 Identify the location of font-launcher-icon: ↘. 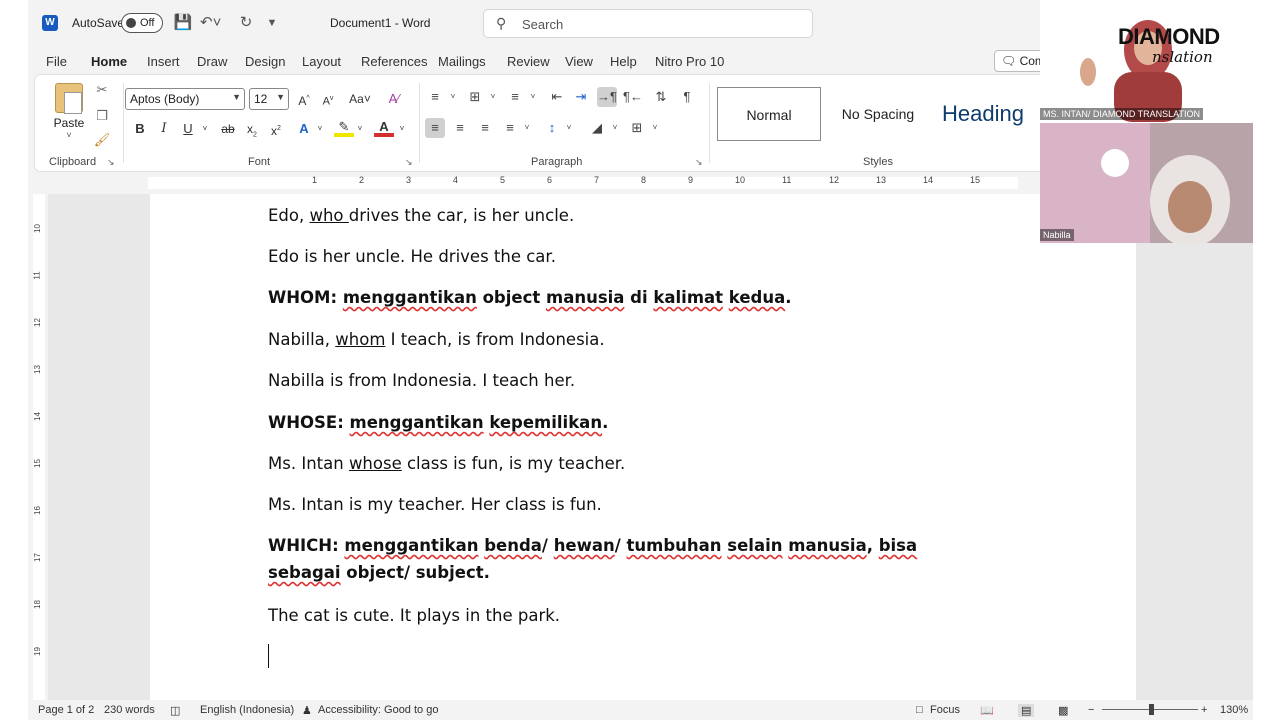
(409, 162).